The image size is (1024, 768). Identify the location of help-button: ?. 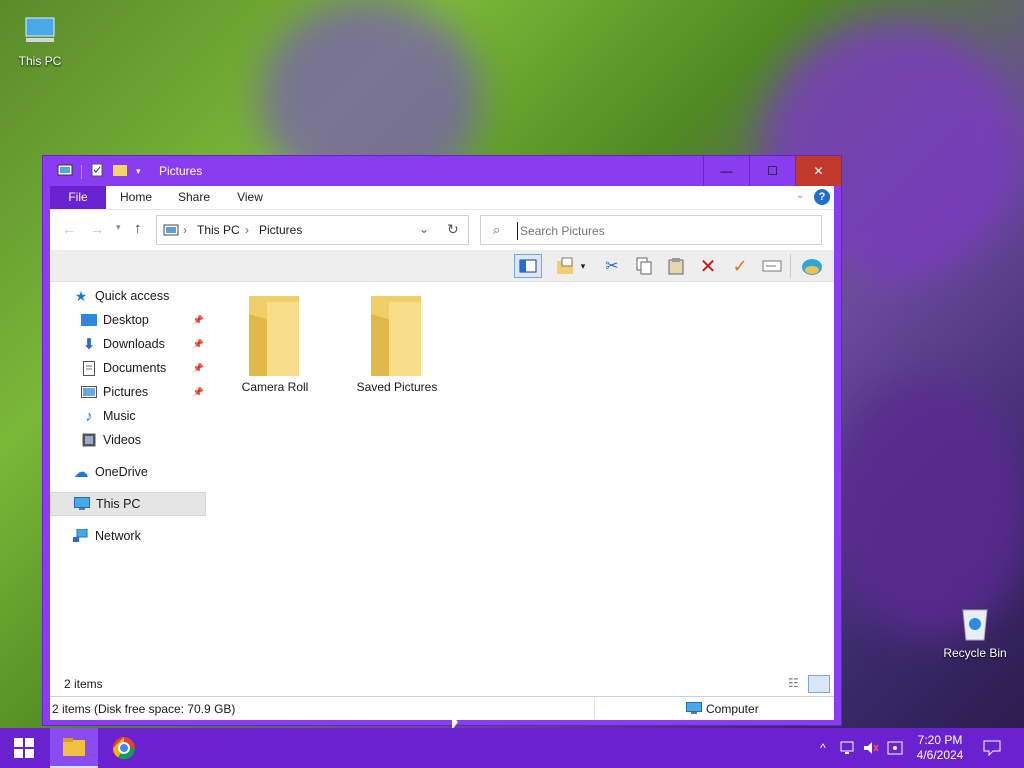
(822, 197).